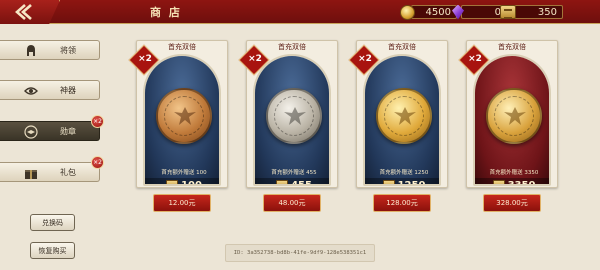  What do you see at coordinates (50, 90) in the screenshot?
I see `sidebar-item-artifacts: 神器` at bounding box center [50, 90].